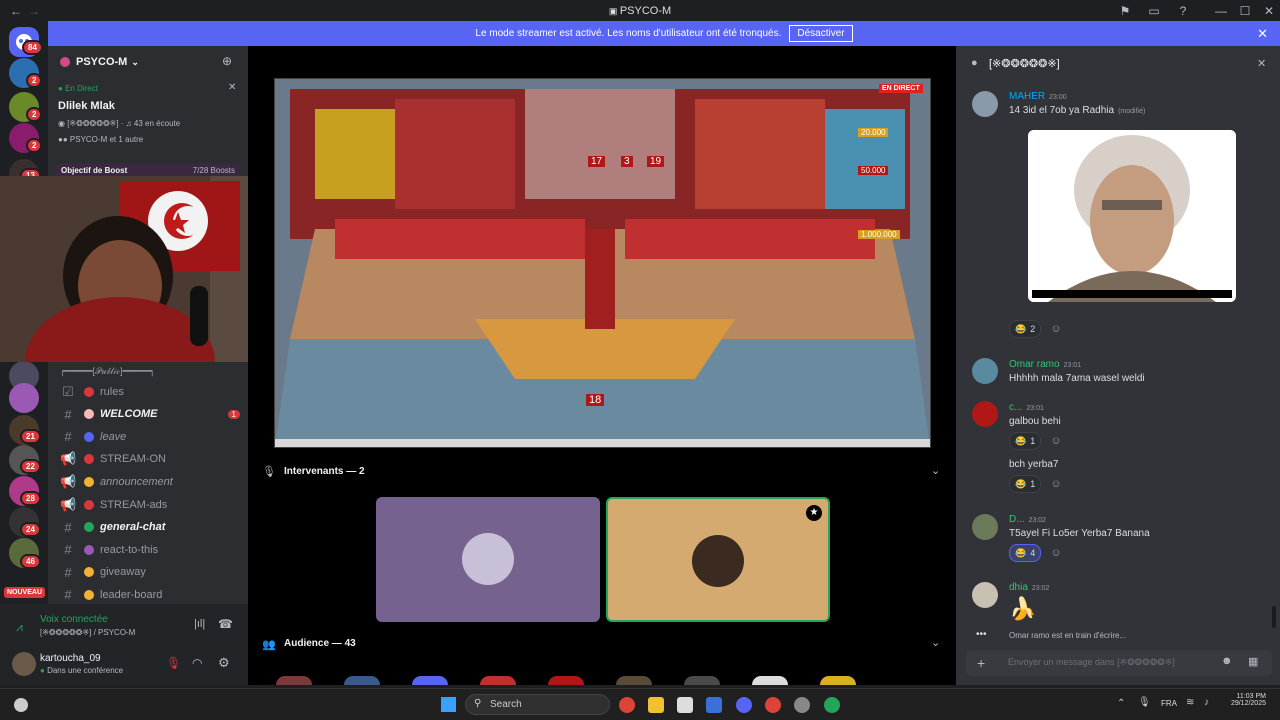  What do you see at coordinates (685, 705) in the screenshot?
I see `store-icon` at bounding box center [685, 705].